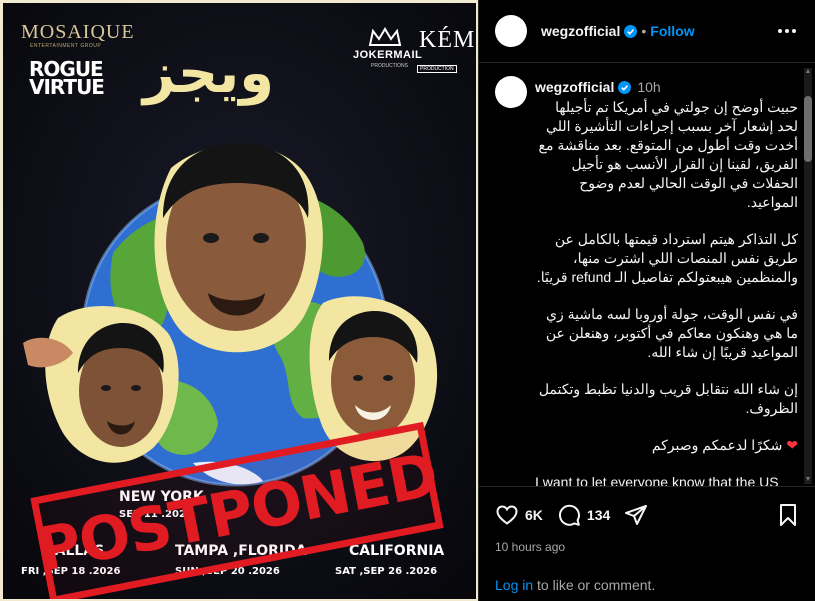 Image resolution: width=815 pixels, height=601 pixels. Describe the element at coordinates (792, 445) in the screenshot. I see `heart-emoji: ❤` at that location.